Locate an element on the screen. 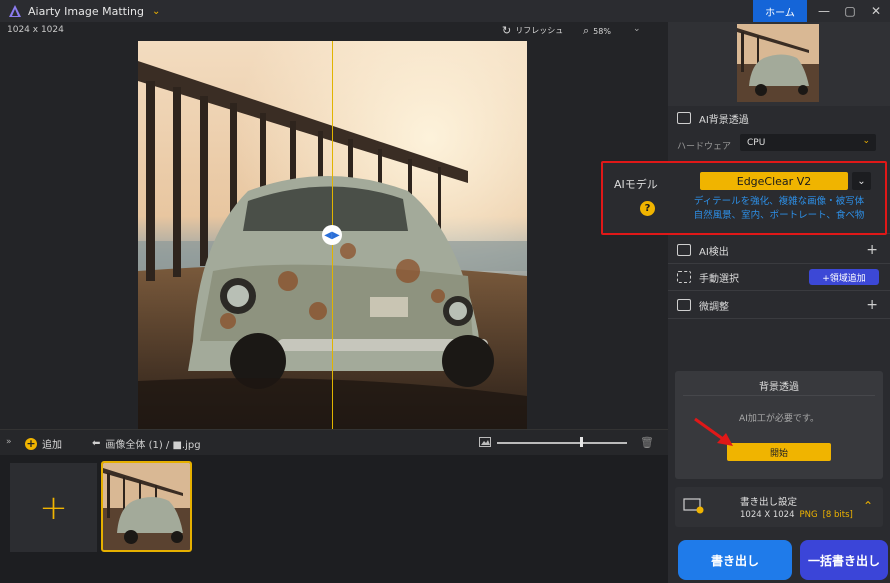 The height and width of the screenshot is (583, 890). thumbnail-photo is located at coordinates (146, 506).